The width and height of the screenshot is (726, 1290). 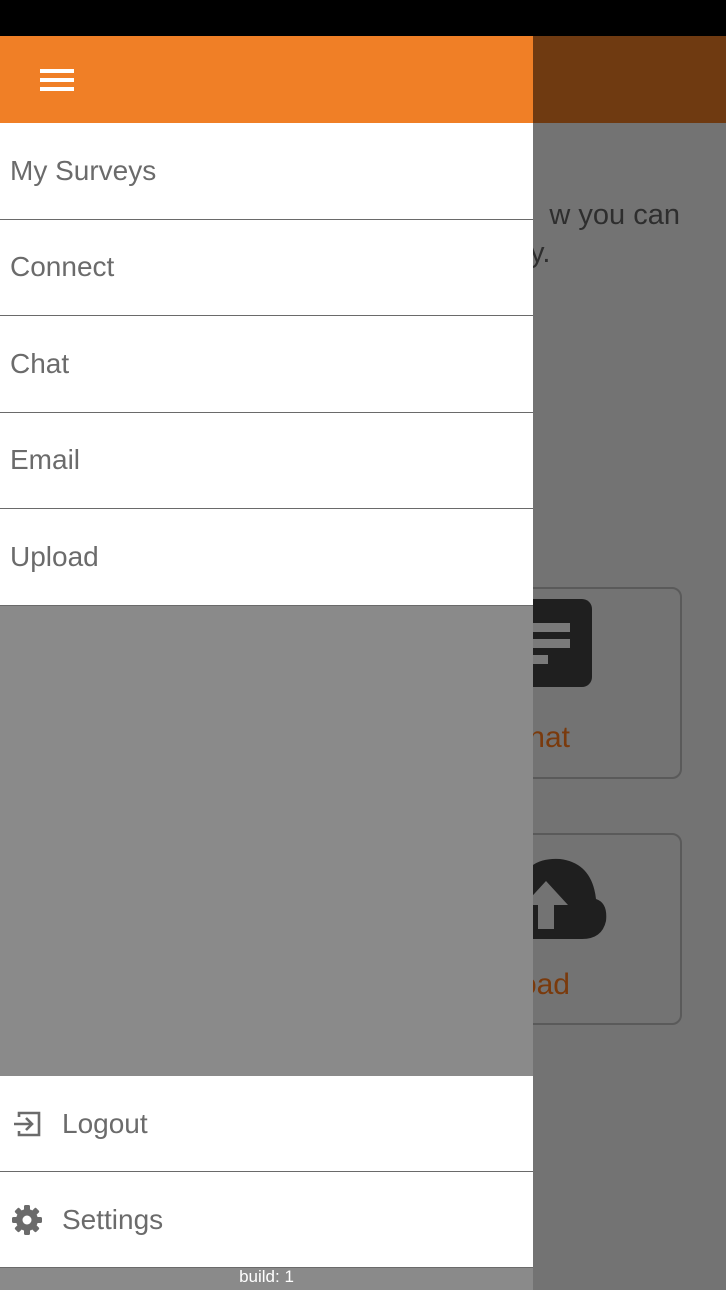 What do you see at coordinates (266, 1220) in the screenshot?
I see `settings-button: Settings` at bounding box center [266, 1220].